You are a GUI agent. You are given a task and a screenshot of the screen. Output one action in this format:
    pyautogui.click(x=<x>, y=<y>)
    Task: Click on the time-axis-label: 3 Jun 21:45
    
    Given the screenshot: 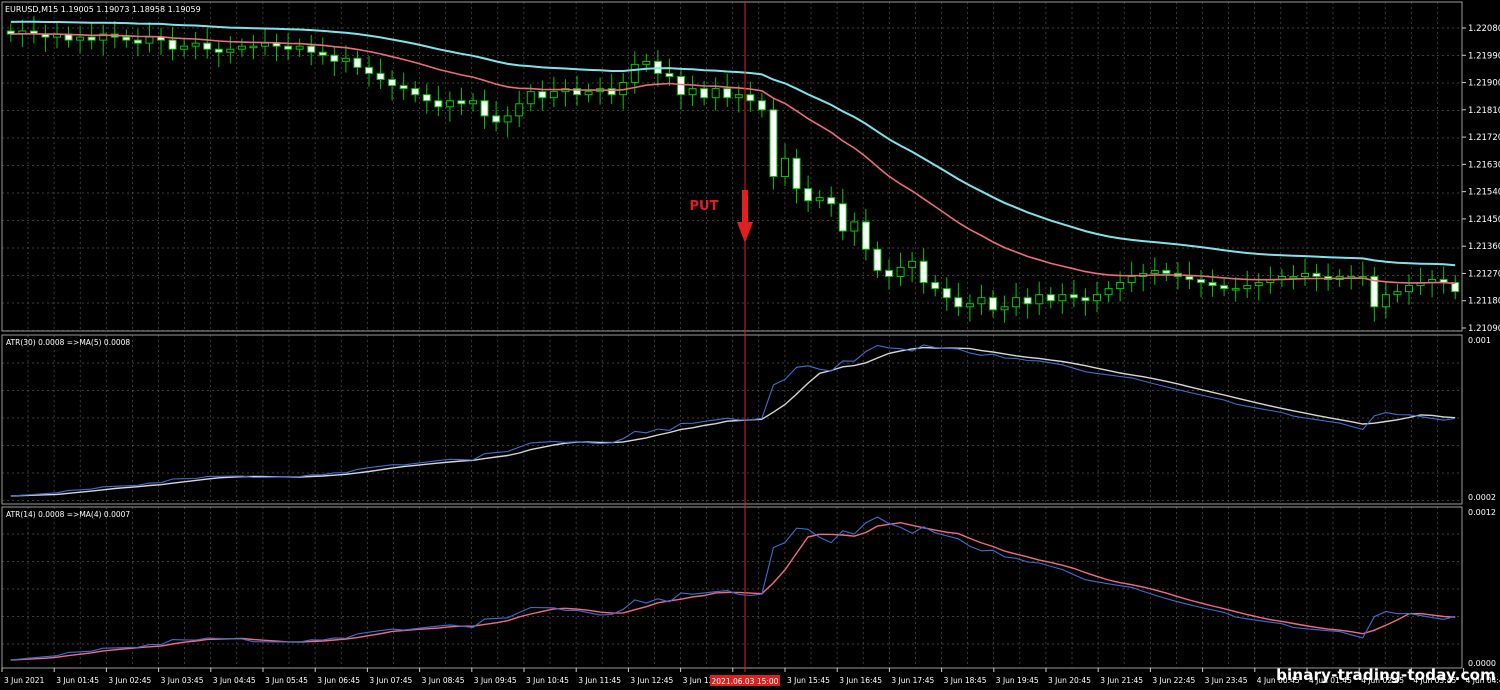 What is the action you would take?
    pyautogui.click(x=1121, y=680)
    